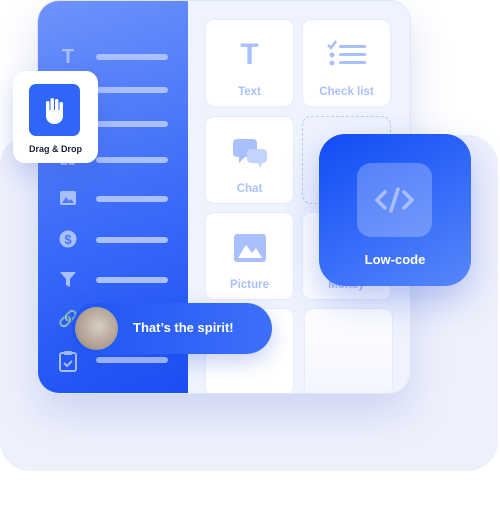 Image resolution: width=500 pixels, height=521 pixels. Describe the element at coordinates (55, 149) in the screenshot. I see `drag-drop-label: Drag & Drop` at that location.